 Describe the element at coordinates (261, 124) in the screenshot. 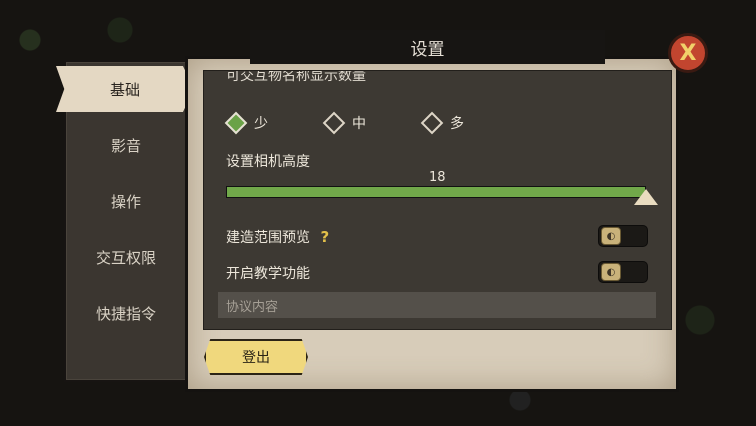

I see `count-option-few-label: 少` at that location.